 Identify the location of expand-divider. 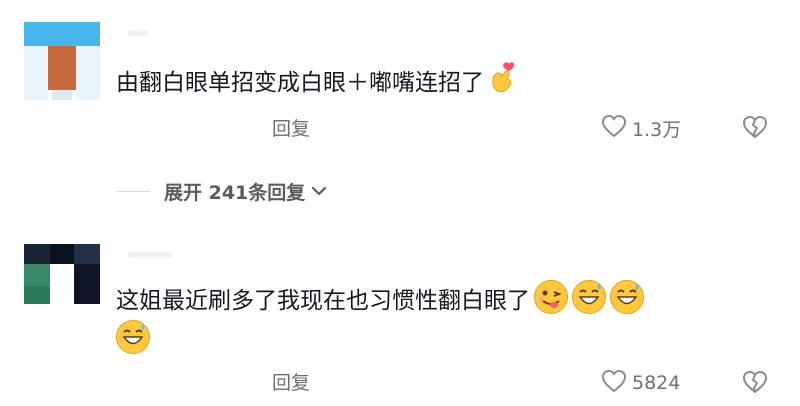
(133, 191).